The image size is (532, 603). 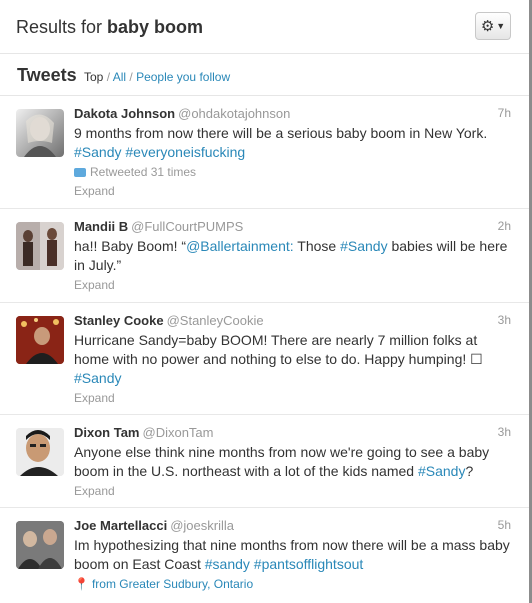 What do you see at coordinates (294, 584) in the screenshot?
I see `tweet-location: 📍 from Greater Sudbury, Ontario` at bounding box center [294, 584].